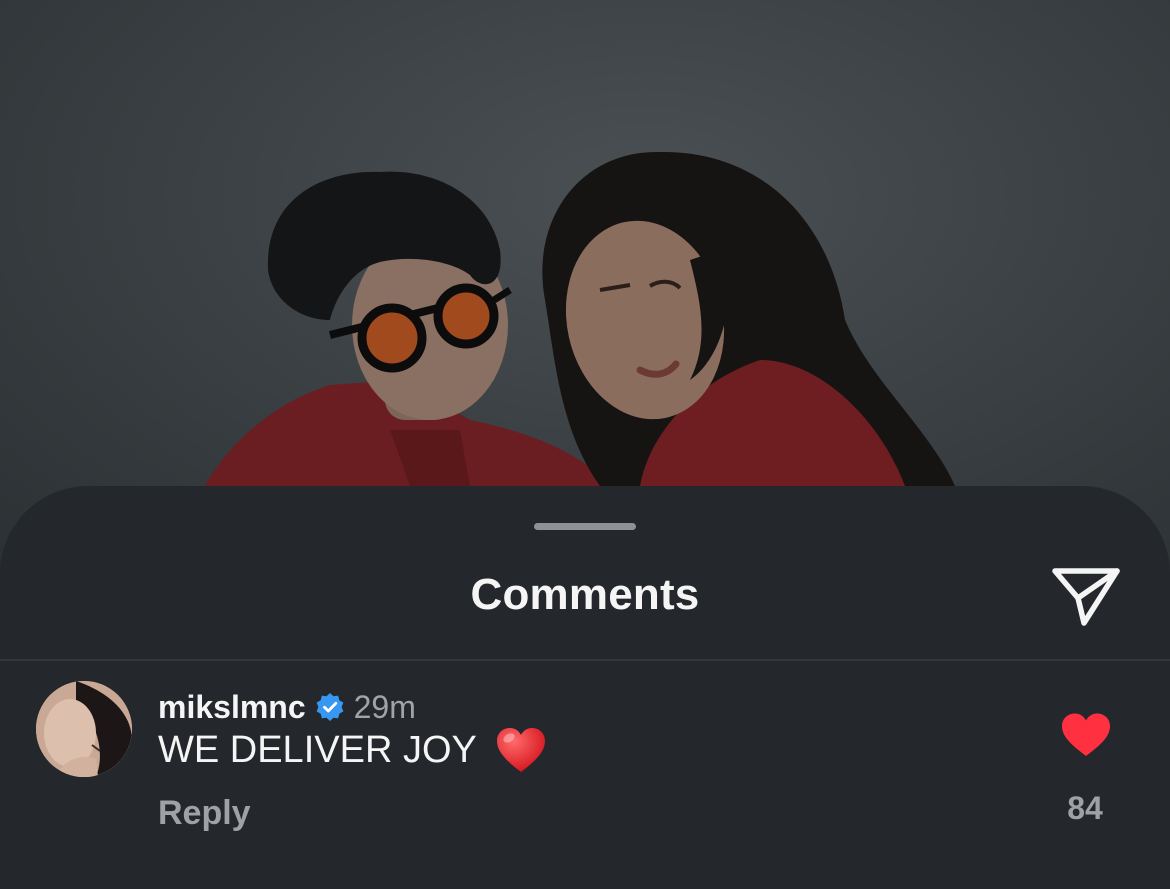  I want to click on username: mikslmnc, so click(232, 707).